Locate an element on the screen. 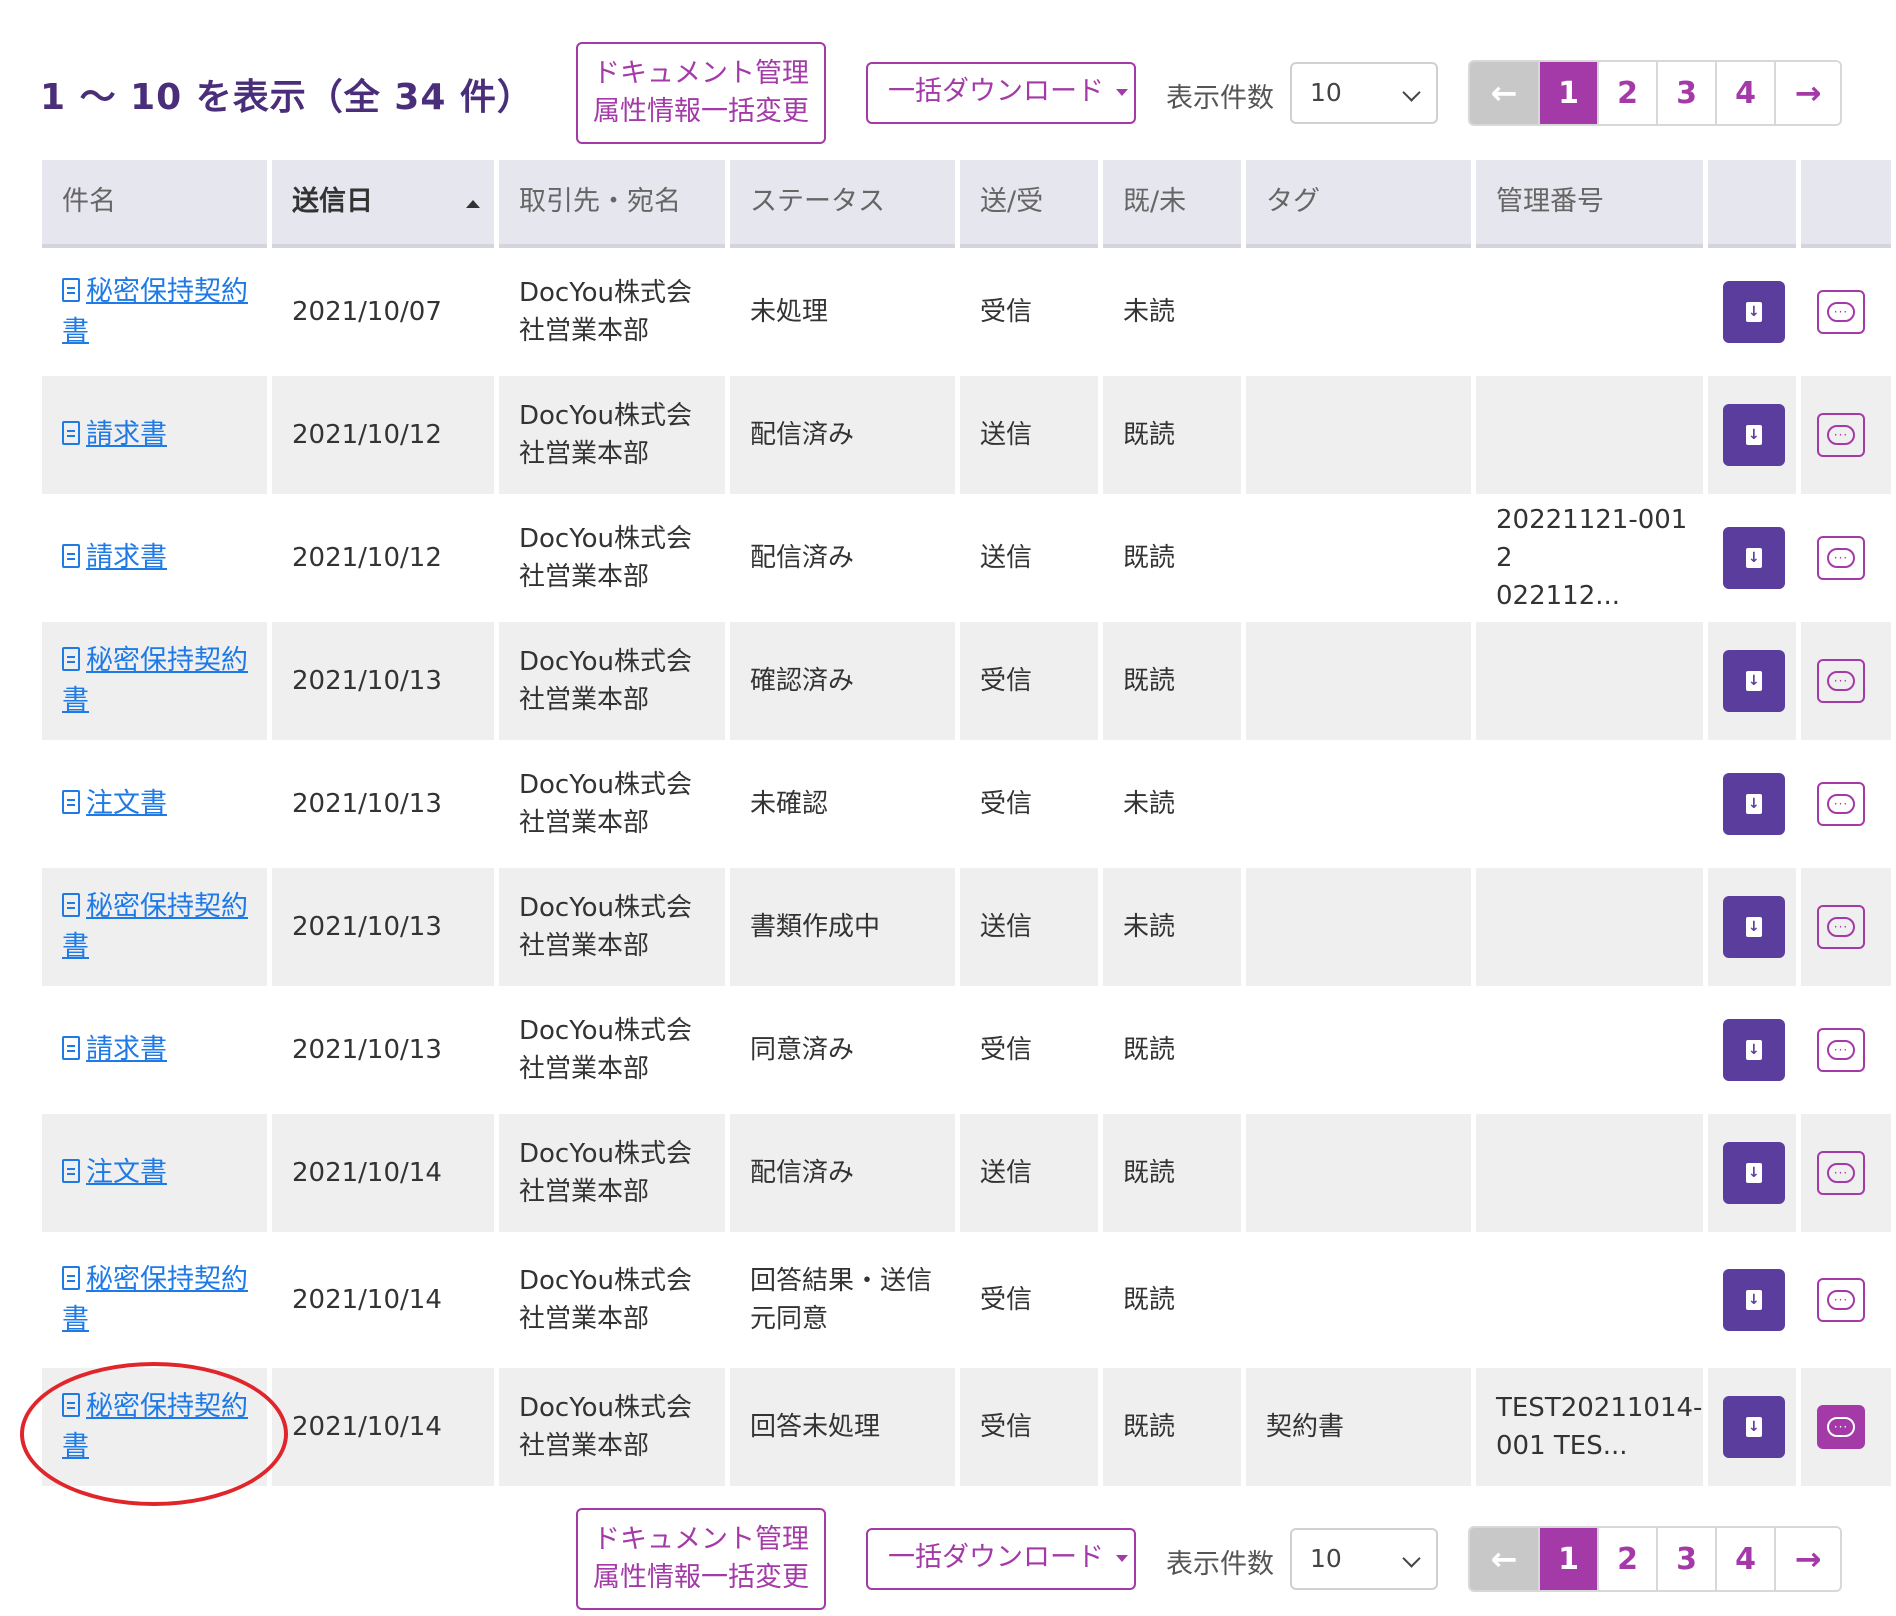 This screenshot has width=1896, height=1616. partner-name-line1: DocYou株式会 is located at coordinates (606, 293).